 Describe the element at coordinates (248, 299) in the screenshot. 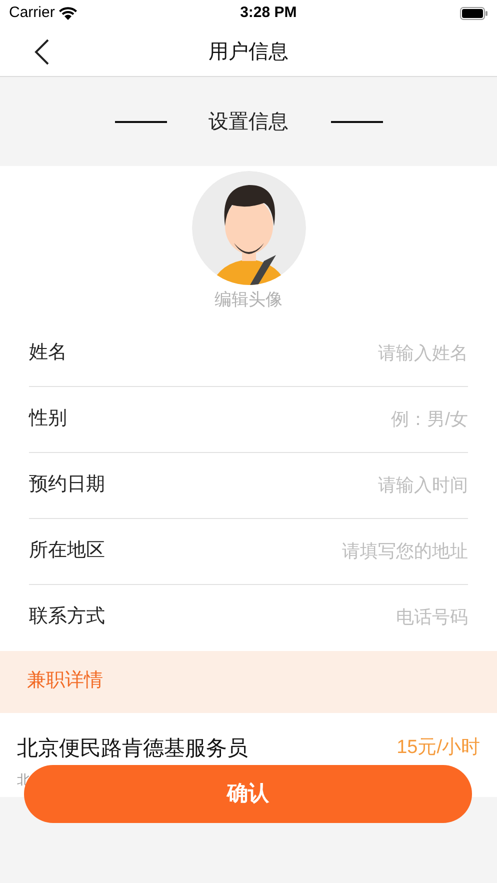

I see `edit-avatar-label: 编辑头像` at that location.